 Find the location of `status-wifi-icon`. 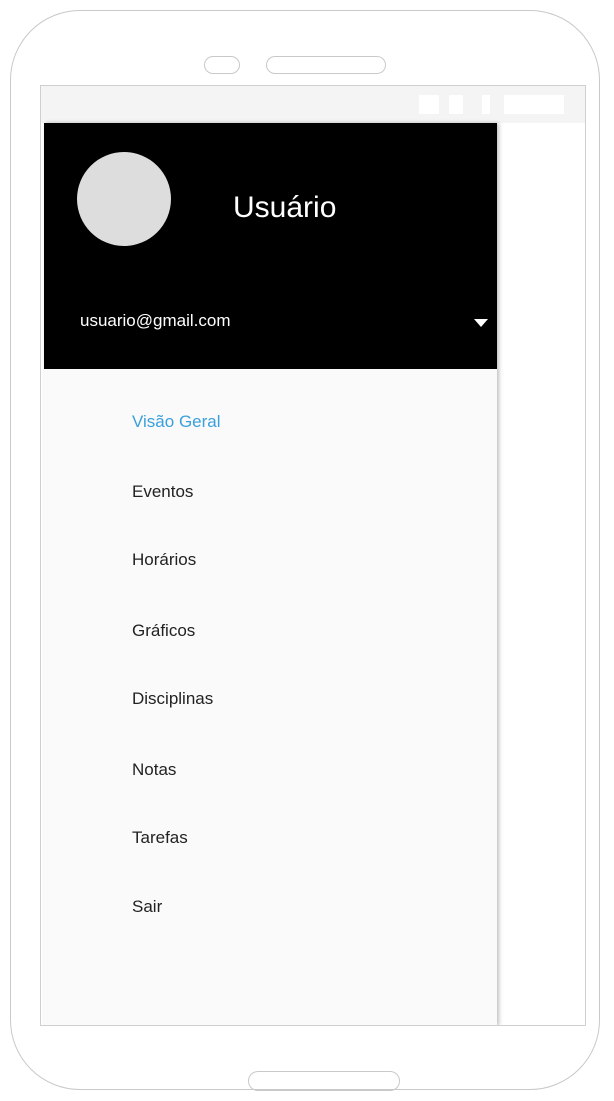

status-wifi-icon is located at coordinates (456, 104).